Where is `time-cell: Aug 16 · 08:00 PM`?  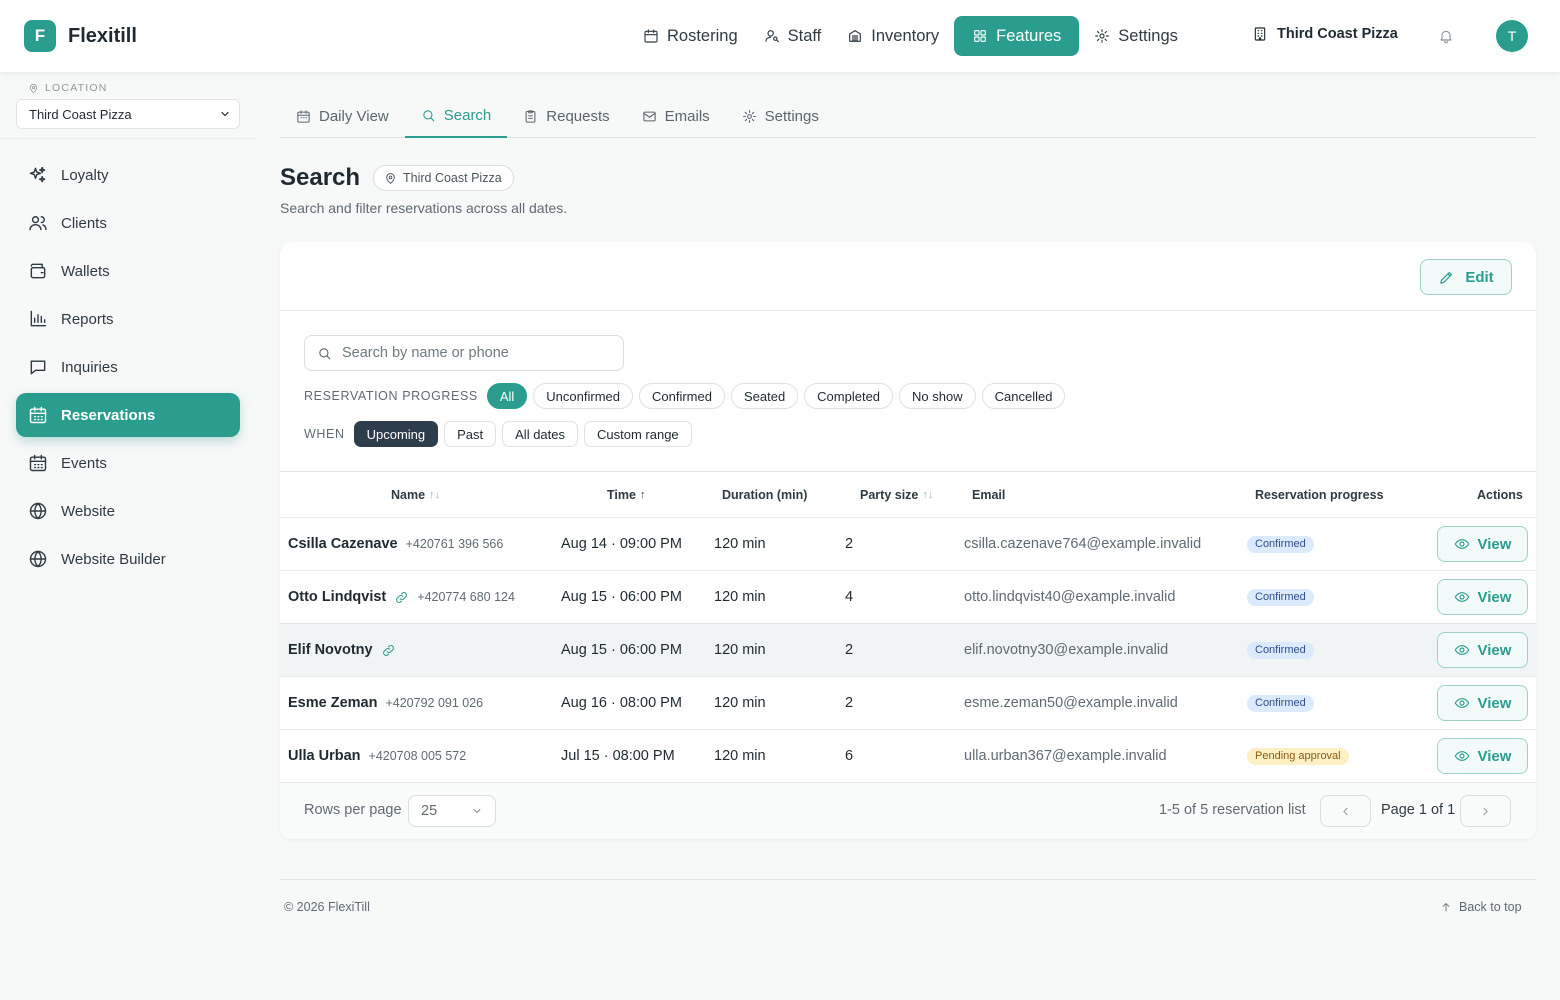
time-cell: Aug 16 · 08:00 PM is located at coordinates (621, 703).